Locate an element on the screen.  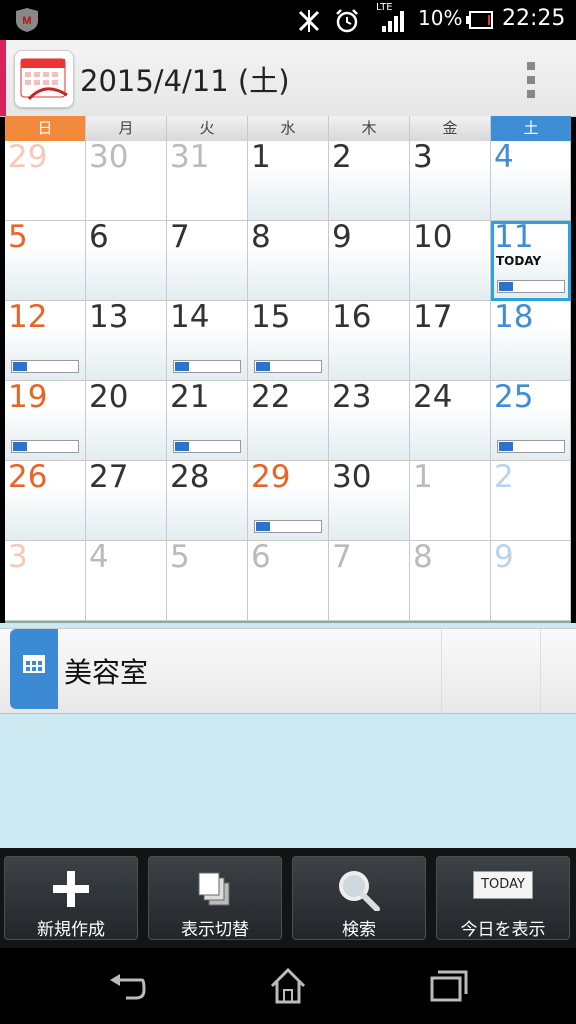
day-number: 3 is located at coordinates (18, 557).